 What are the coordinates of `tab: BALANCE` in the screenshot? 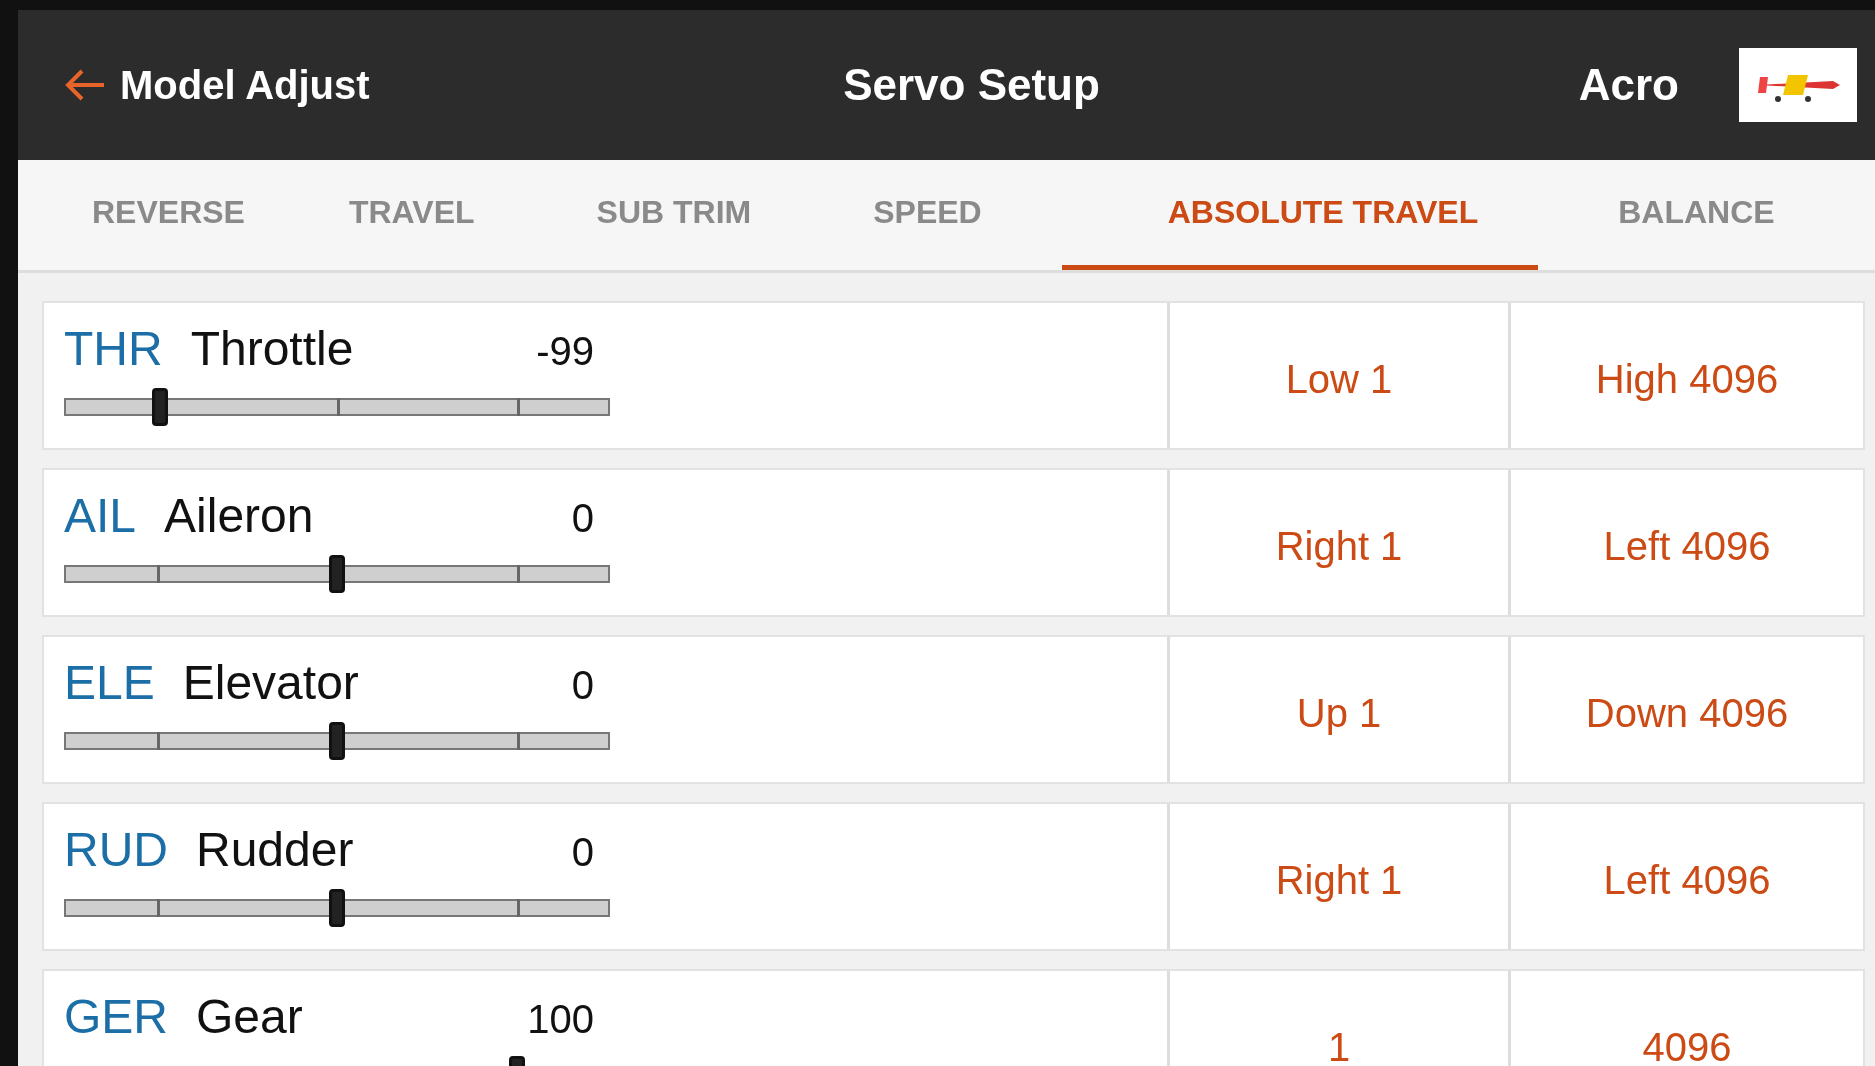 It's located at (1696, 215).